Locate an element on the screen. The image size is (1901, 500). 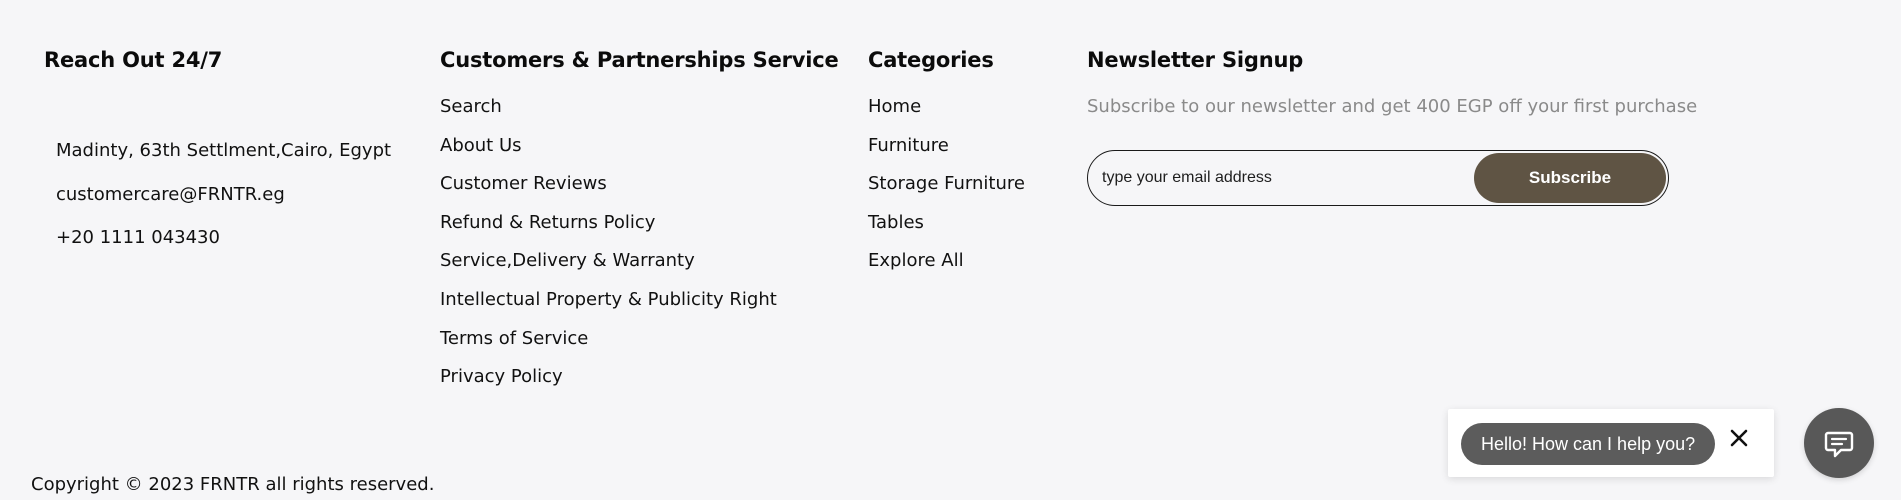
list-item: Explore All is located at coordinates (946, 269).